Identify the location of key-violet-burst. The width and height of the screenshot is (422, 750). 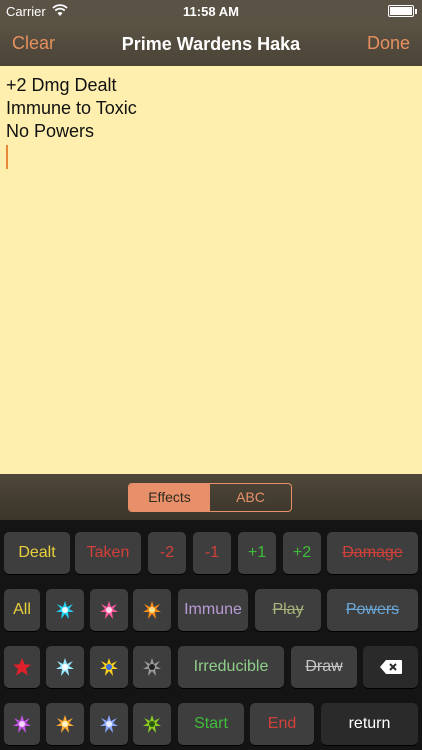
(22, 724).